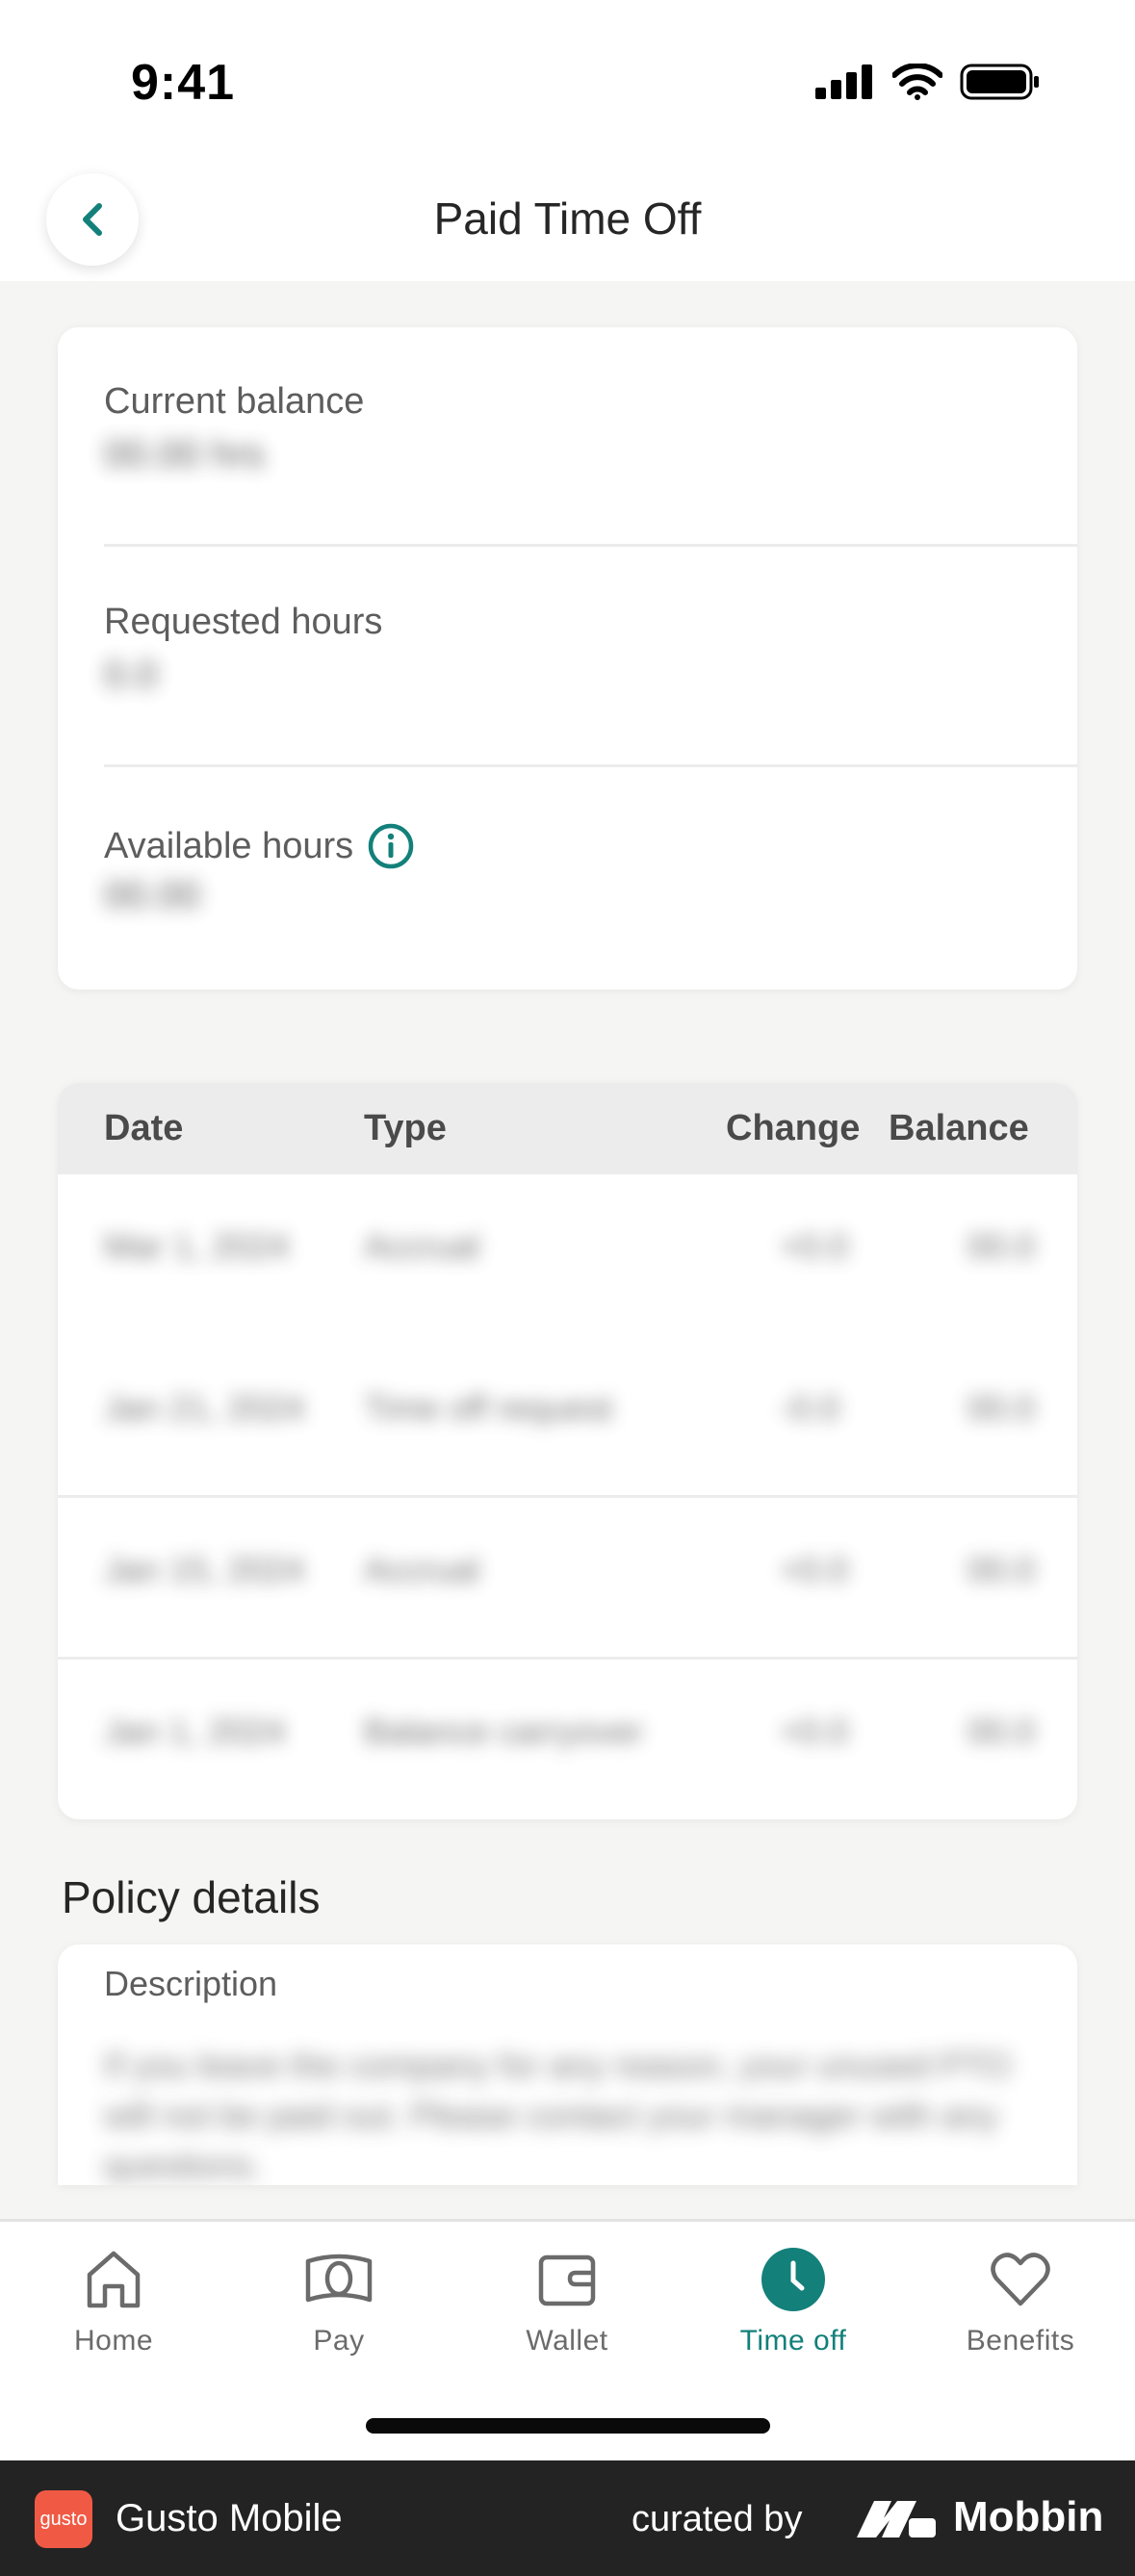 The width and height of the screenshot is (1135, 2576). I want to click on tab-benefits: Benefits, so click(1020, 2301).